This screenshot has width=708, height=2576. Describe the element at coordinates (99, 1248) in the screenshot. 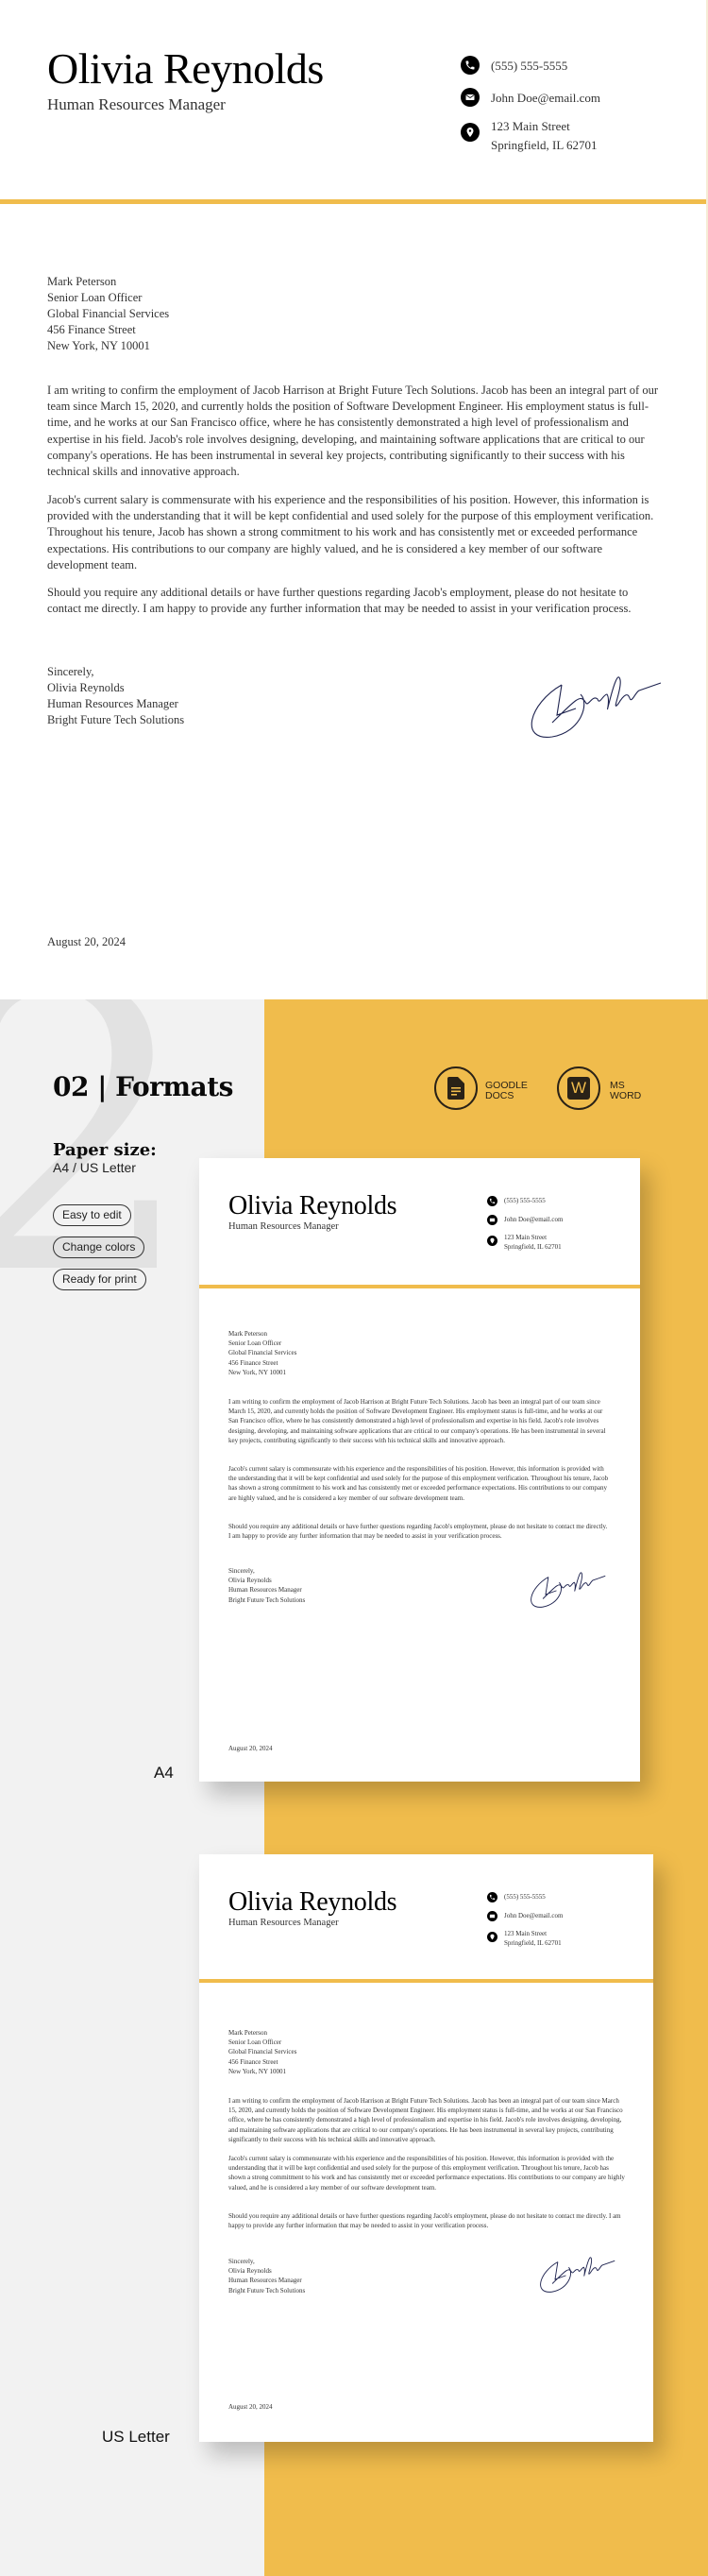

I see `feature-badge-change-colors: Change colors` at that location.